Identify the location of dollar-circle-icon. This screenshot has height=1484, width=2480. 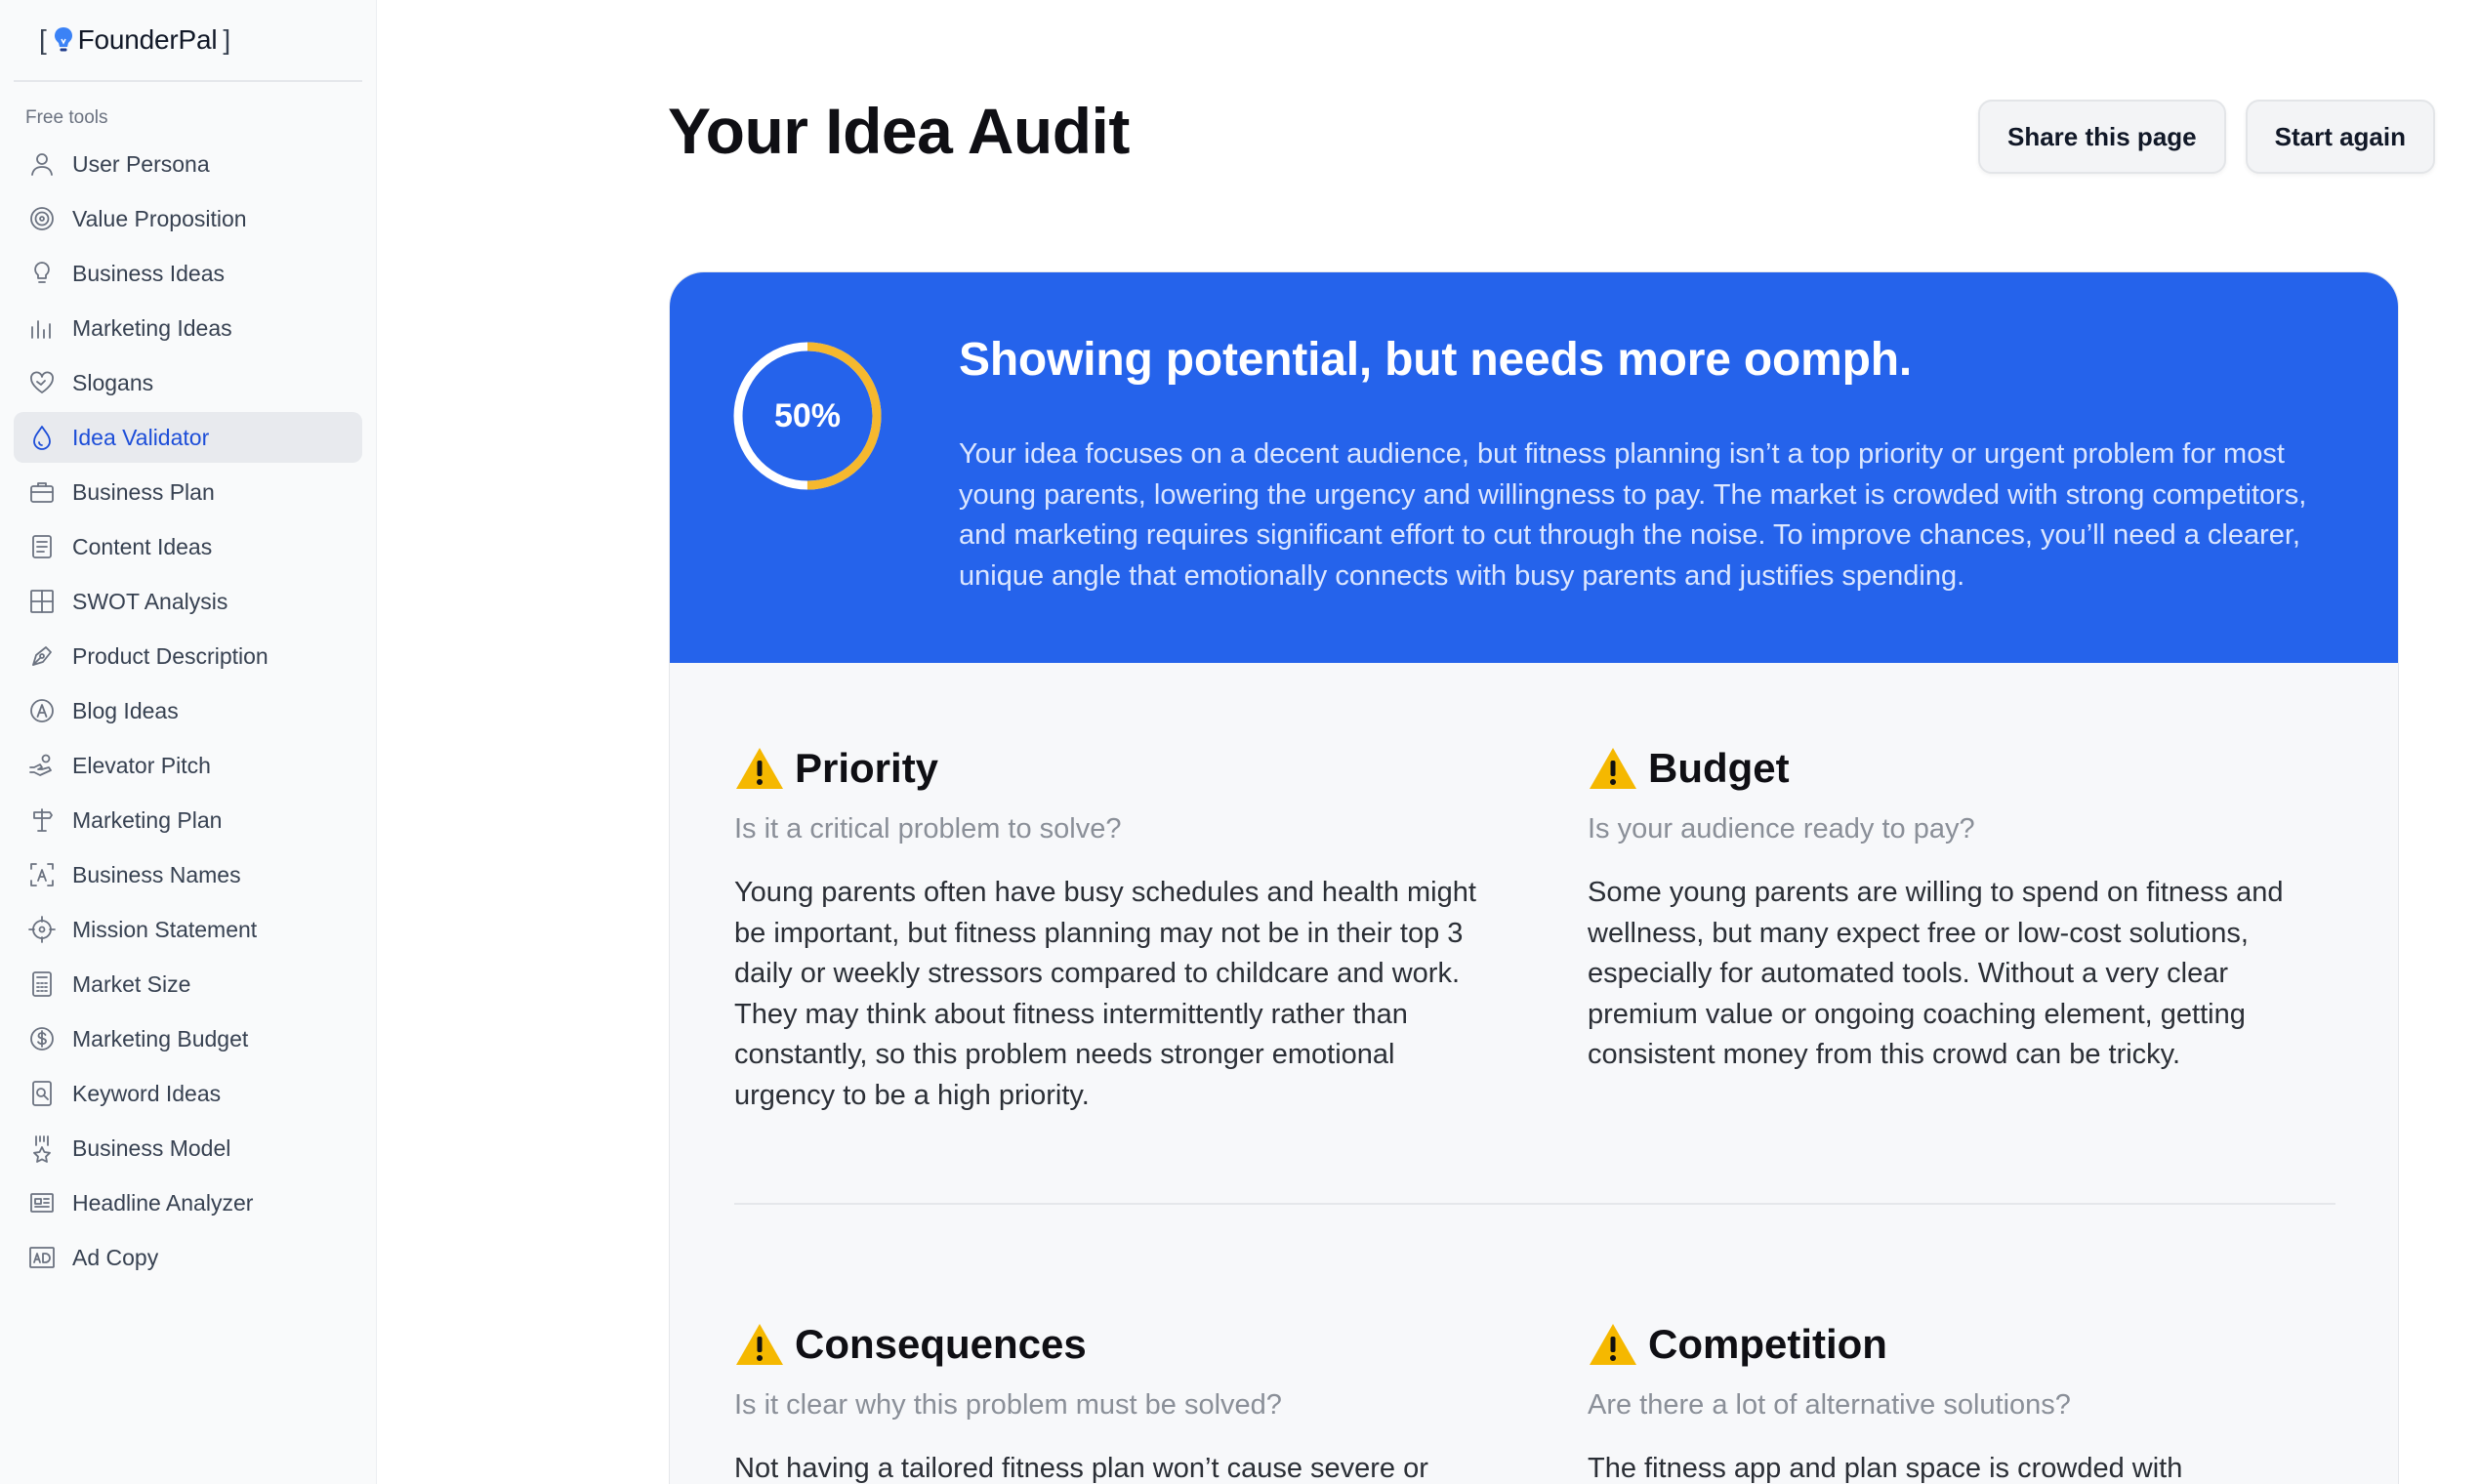
(42, 1038).